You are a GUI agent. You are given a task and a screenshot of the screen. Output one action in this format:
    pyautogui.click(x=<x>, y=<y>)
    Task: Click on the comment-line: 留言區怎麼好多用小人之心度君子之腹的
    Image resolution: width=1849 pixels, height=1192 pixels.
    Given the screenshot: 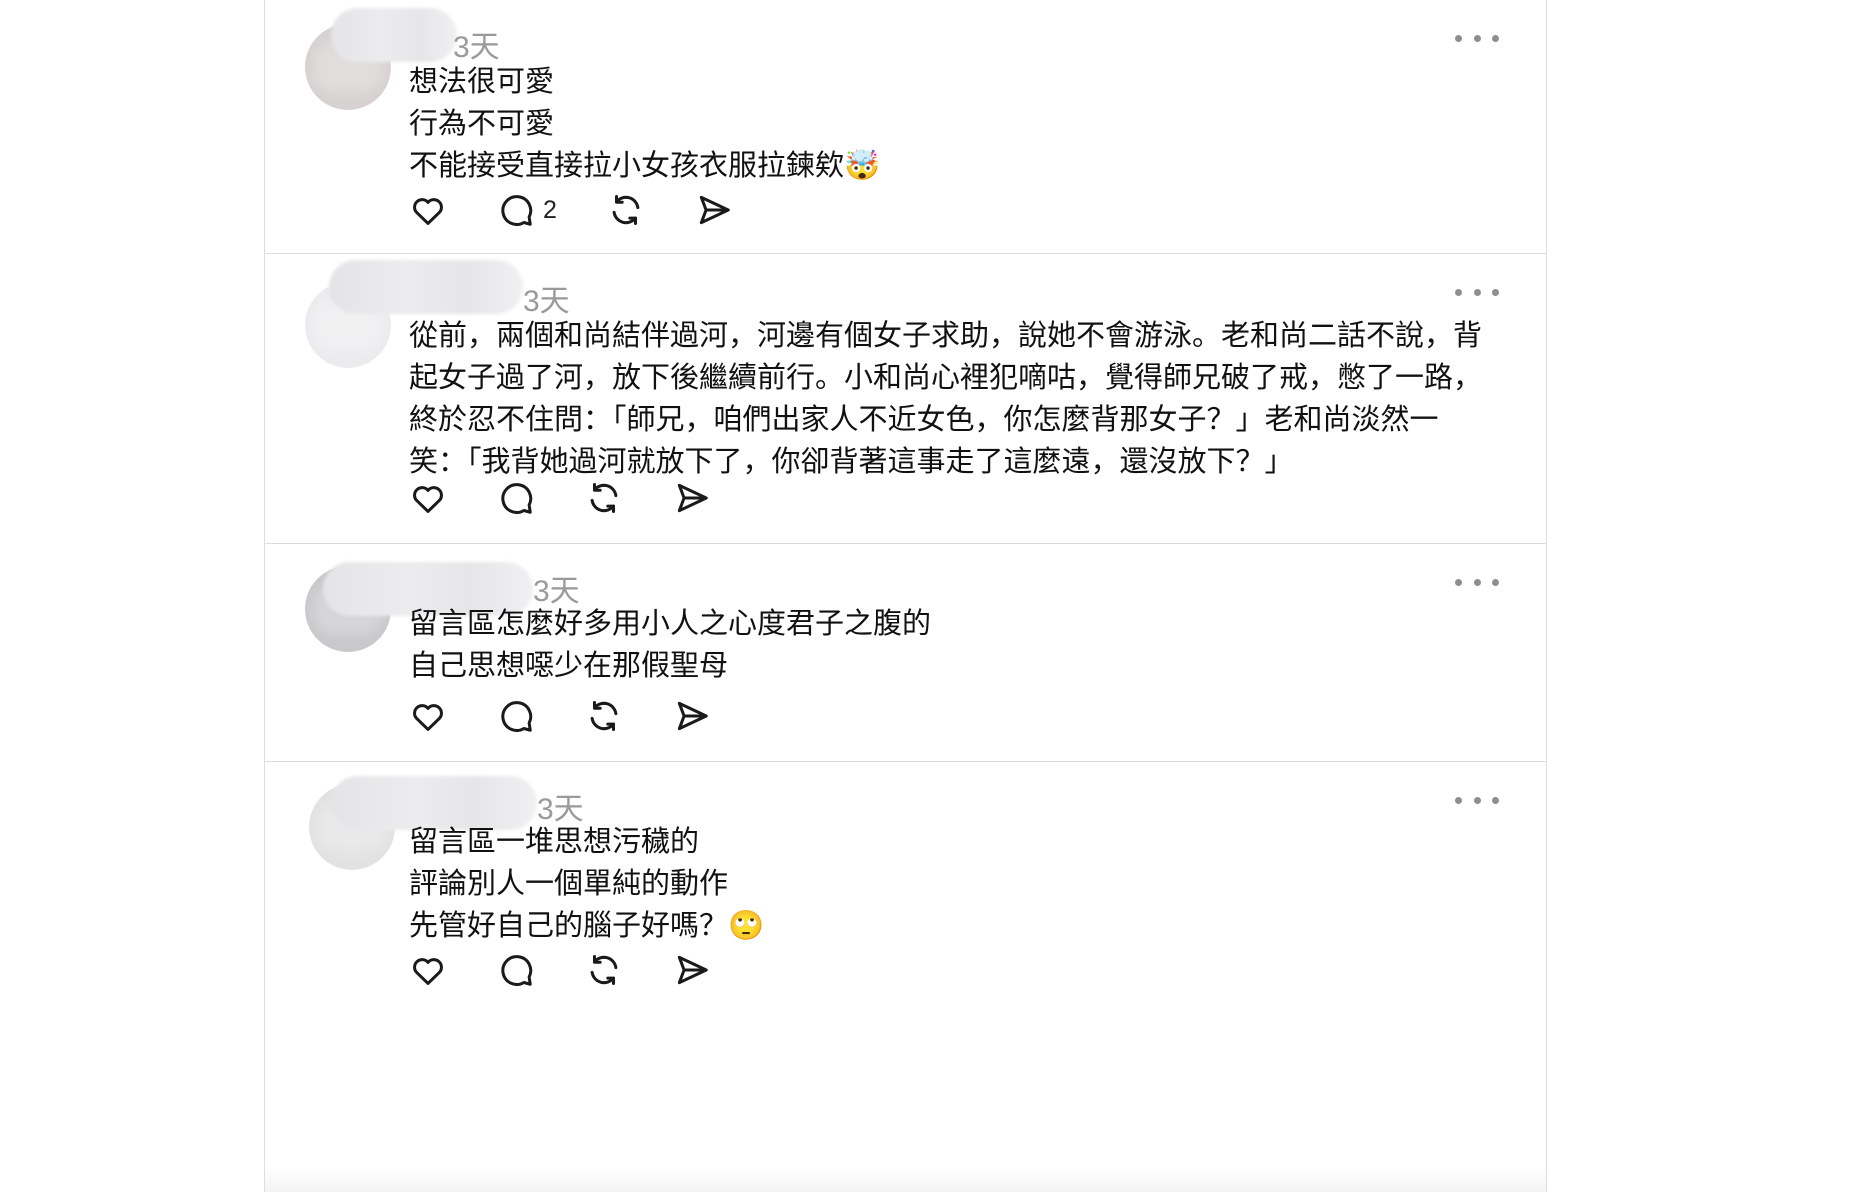 What is the action you would take?
    pyautogui.click(x=670, y=623)
    